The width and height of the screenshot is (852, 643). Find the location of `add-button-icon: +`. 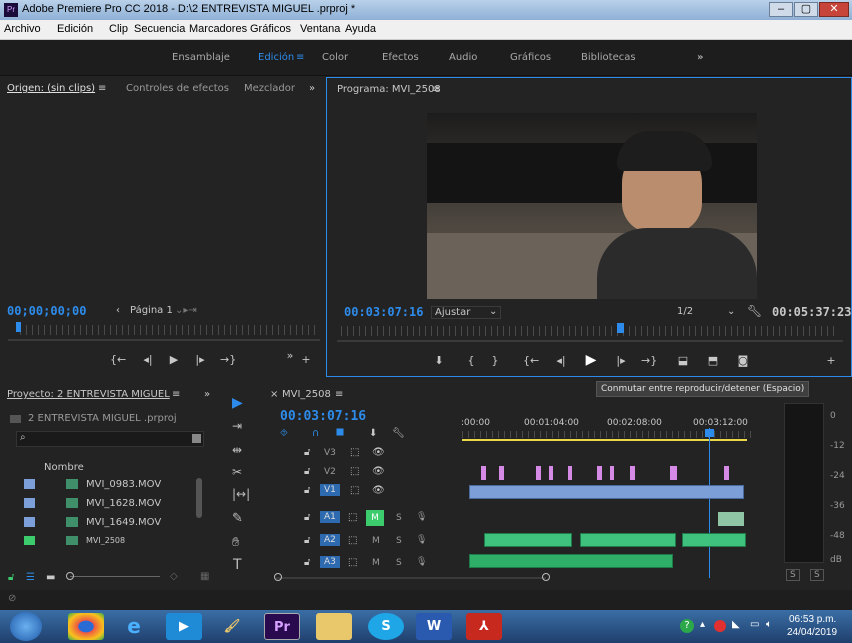

add-button-icon: + is located at coordinates (306, 359).